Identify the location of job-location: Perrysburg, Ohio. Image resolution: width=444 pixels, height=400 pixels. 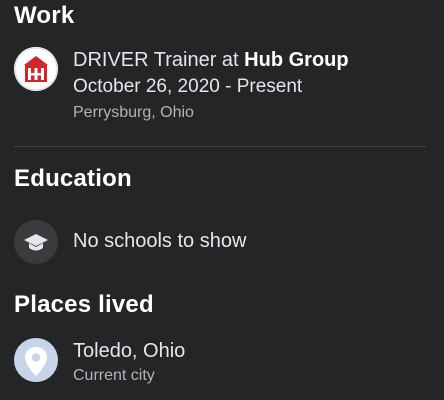
(133, 112).